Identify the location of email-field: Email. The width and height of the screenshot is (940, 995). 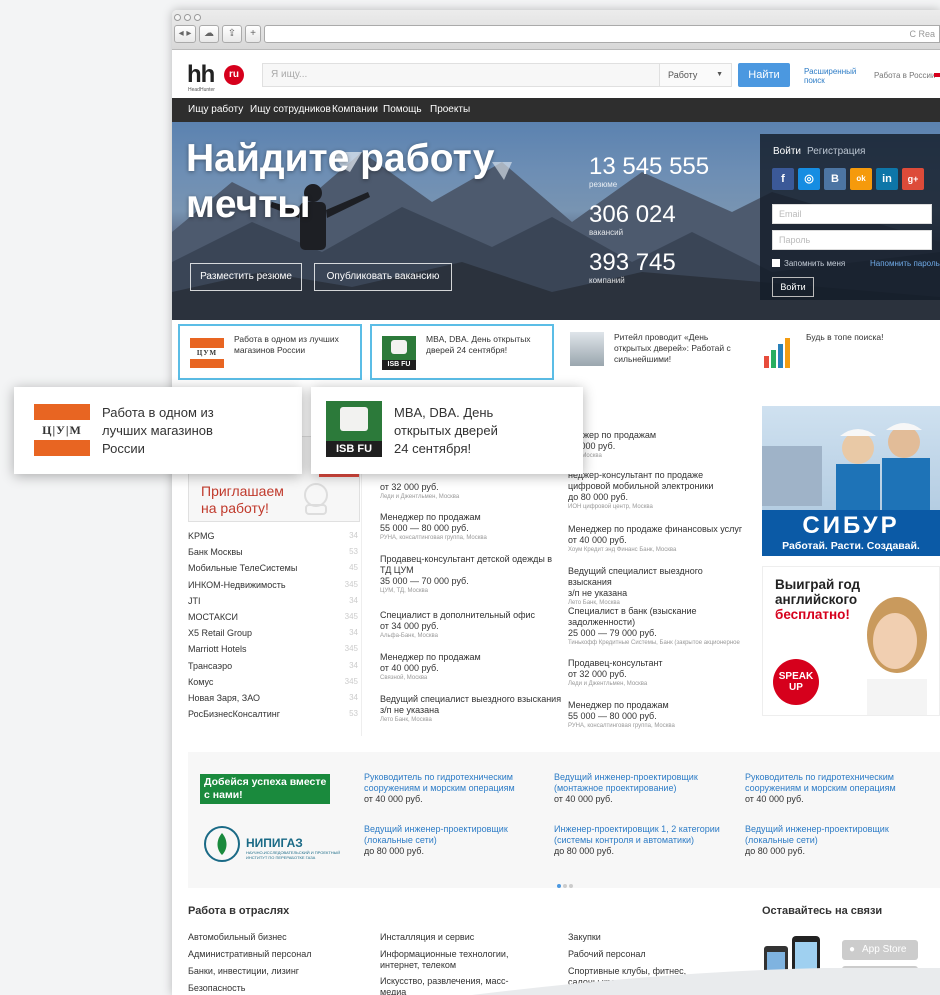
(852, 214).